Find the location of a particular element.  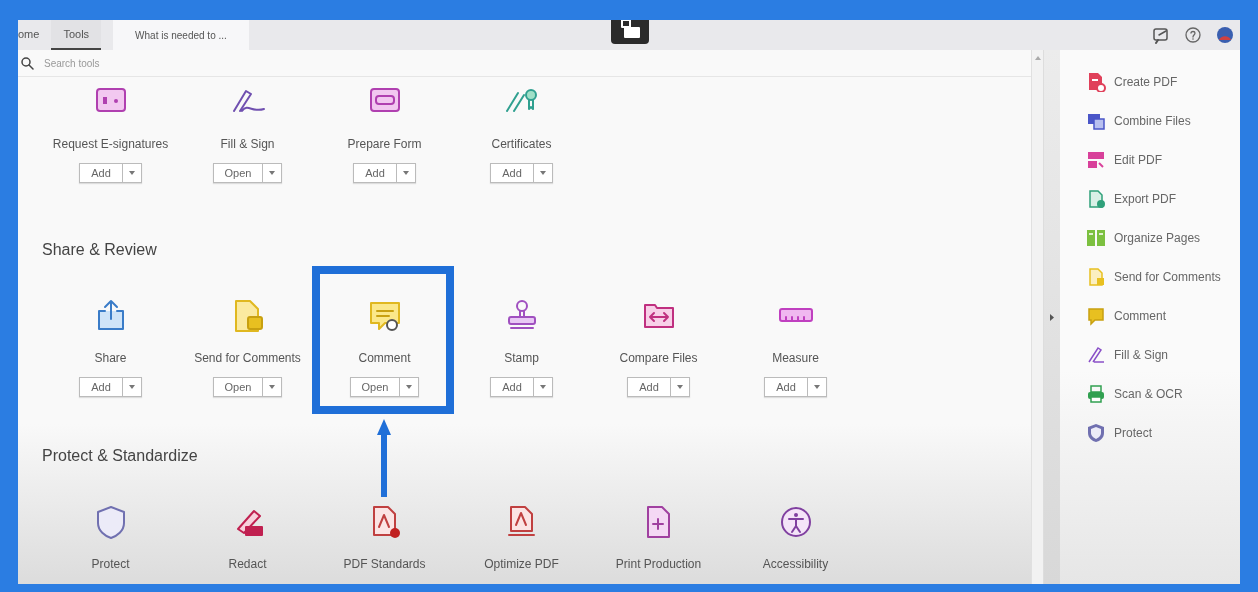

sidebar-item: Comment is located at coordinates (1140, 316).